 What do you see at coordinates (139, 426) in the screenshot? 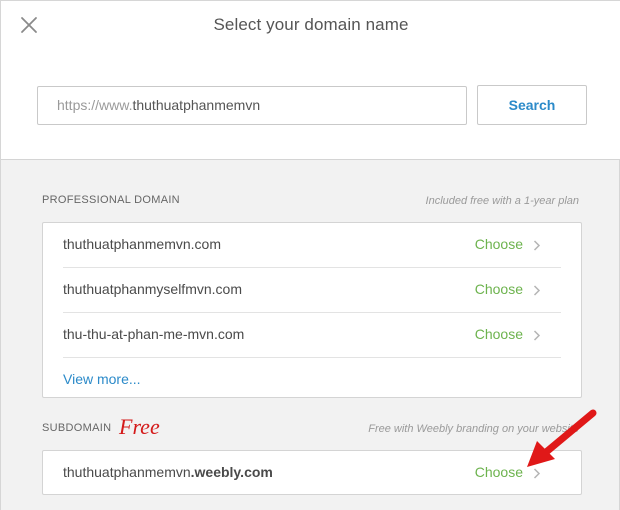
I see `free-annotation: Free` at bounding box center [139, 426].